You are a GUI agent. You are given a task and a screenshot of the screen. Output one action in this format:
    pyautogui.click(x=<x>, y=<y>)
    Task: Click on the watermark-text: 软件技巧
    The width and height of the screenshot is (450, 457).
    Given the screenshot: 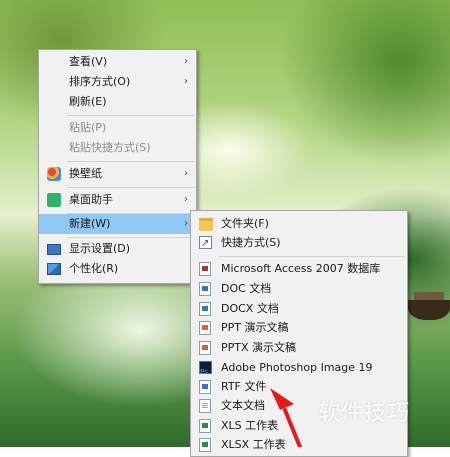 What is the action you would take?
    pyautogui.click(x=364, y=413)
    